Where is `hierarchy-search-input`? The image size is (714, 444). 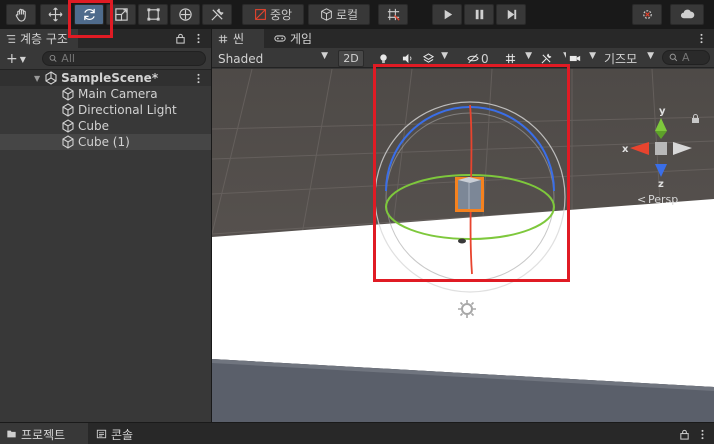 hierarchy-search-input is located at coordinates (133, 58).